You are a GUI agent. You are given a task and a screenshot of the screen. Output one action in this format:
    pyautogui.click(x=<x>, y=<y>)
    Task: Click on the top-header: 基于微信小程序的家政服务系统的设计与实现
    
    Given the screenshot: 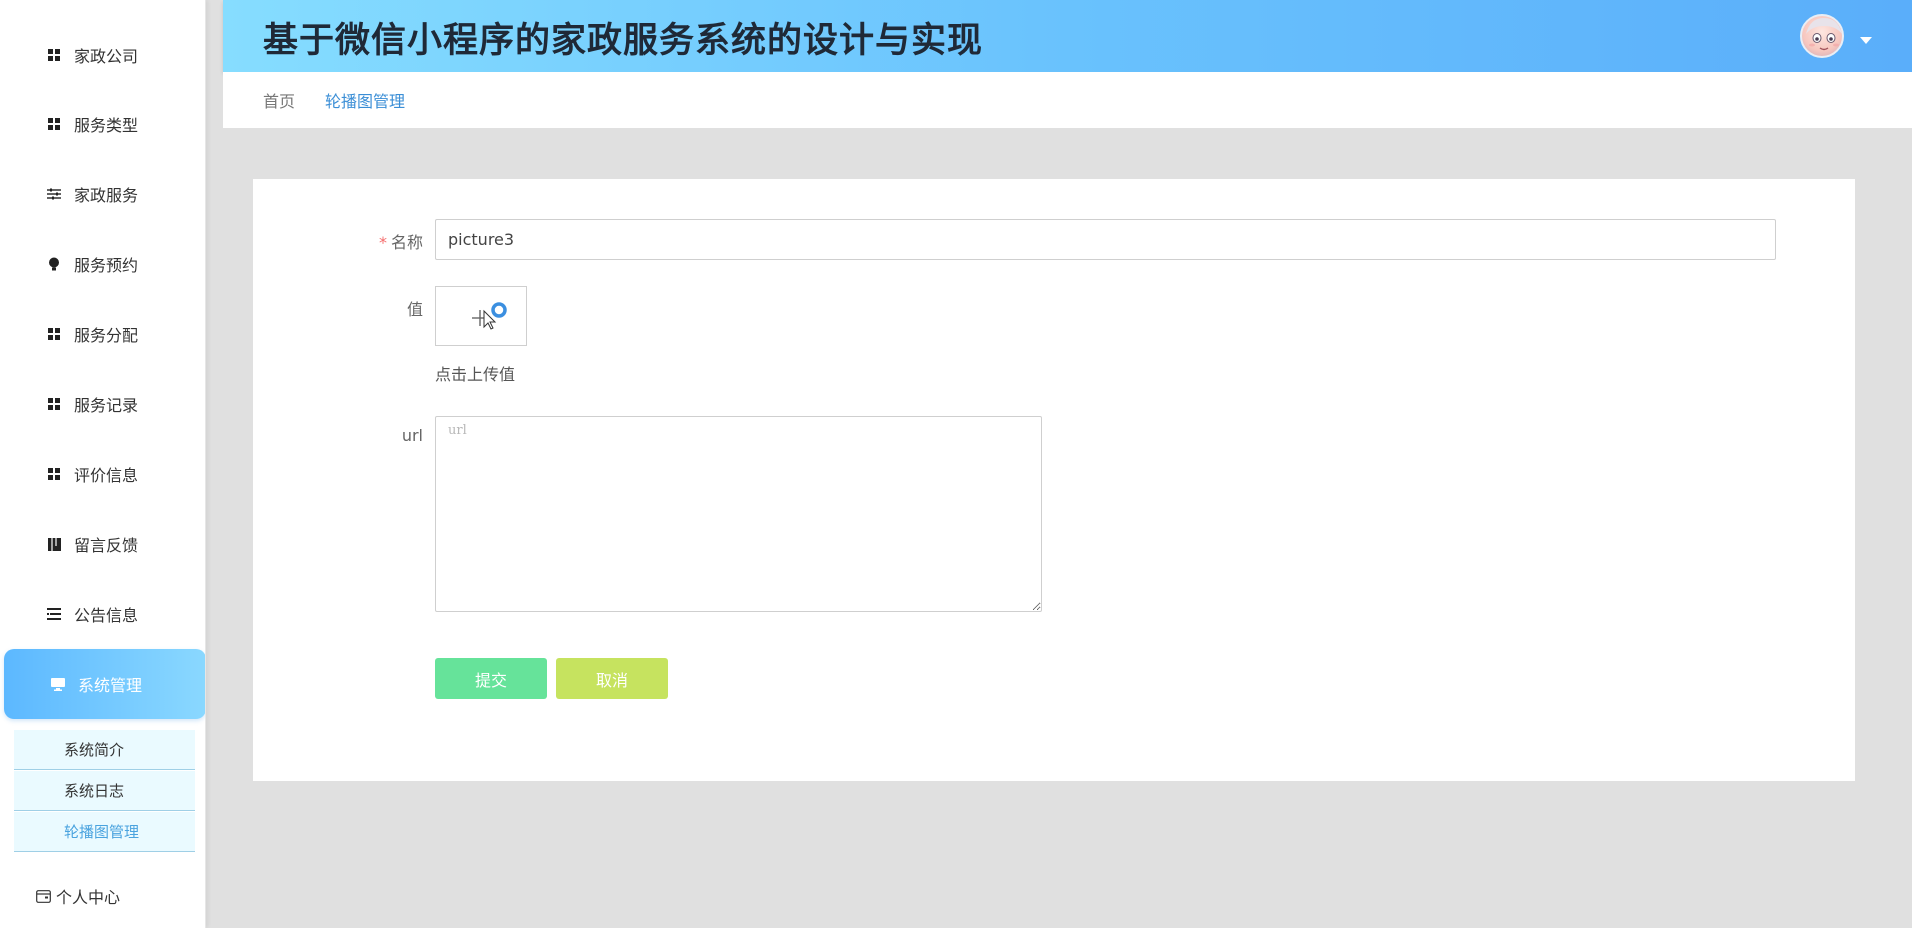 What is the action you would take?
    pyautogui.click(x=1067, y=36)
    